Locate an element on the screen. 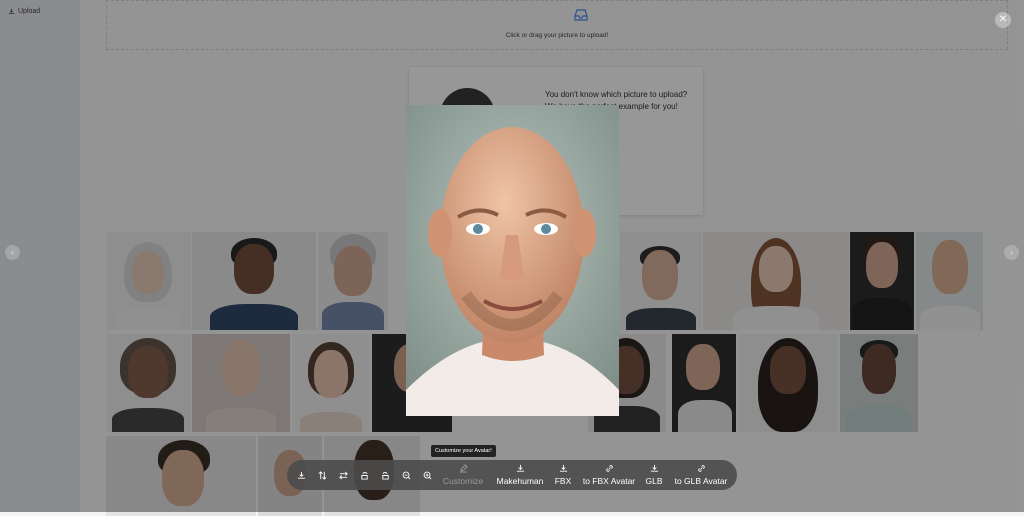  close-icon: ✕ is located at coordinates (1003, 19).